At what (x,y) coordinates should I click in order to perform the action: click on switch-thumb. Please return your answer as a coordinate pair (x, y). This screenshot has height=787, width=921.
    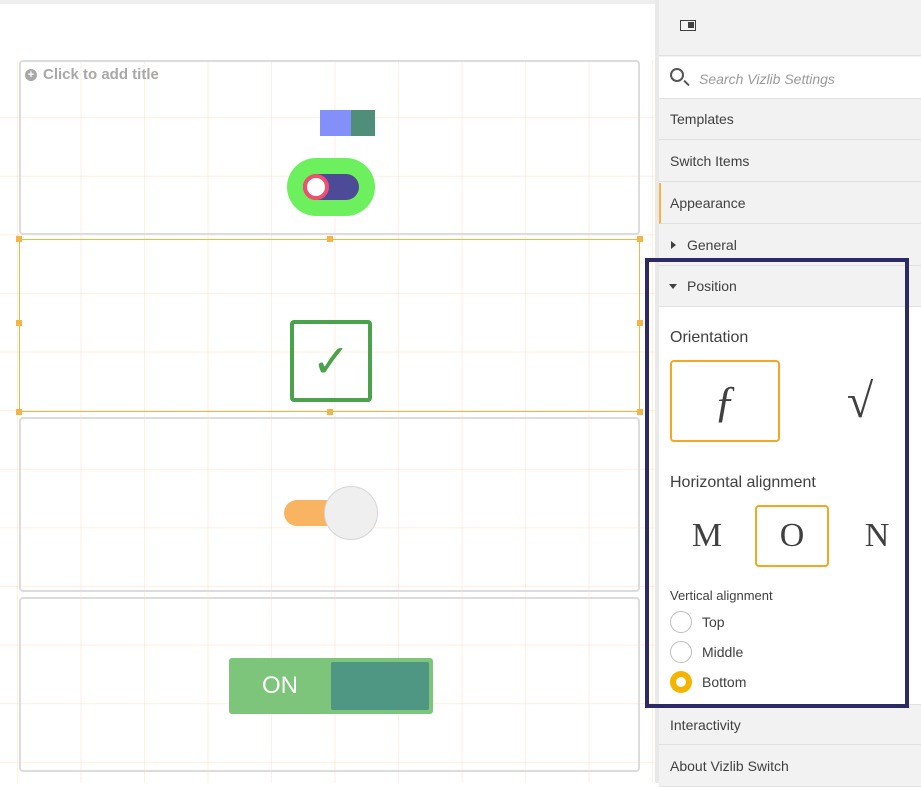
    Looking at the image, I should click on (380, 686).